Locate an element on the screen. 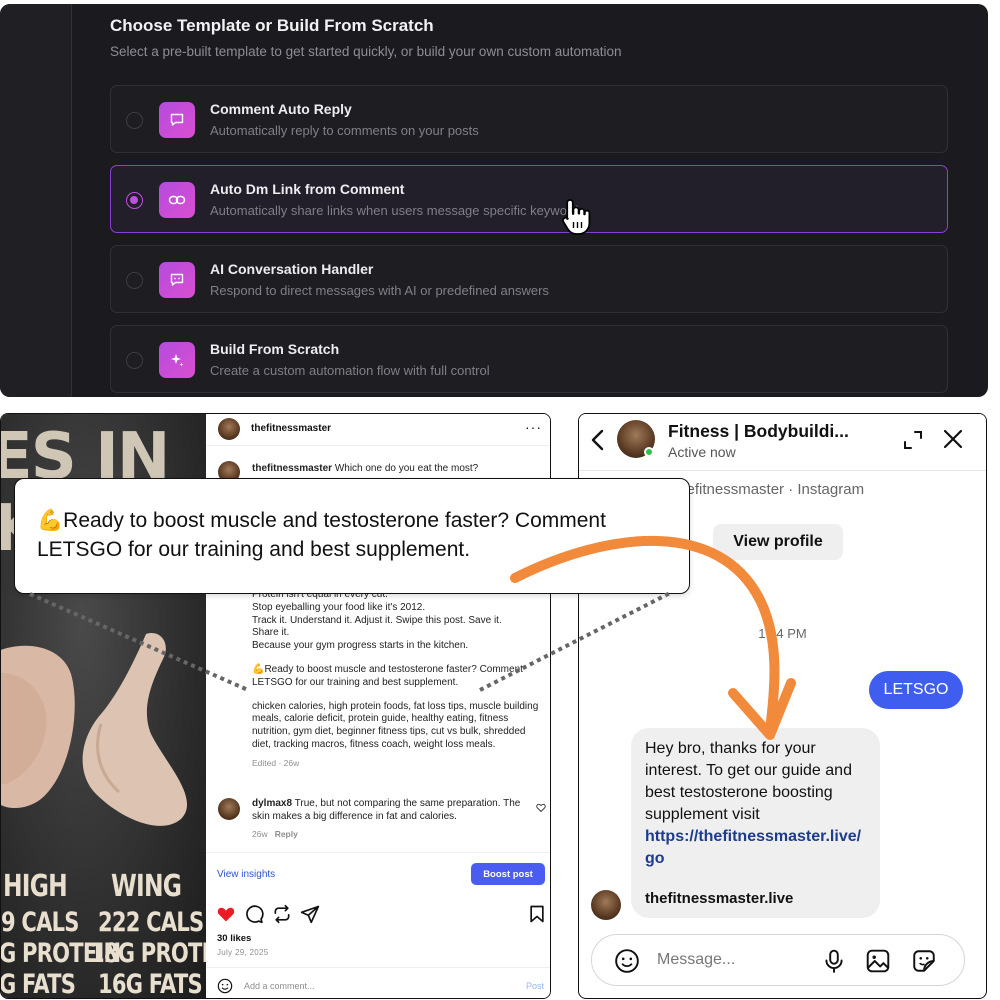 The height and width of the screenshot is (1000, 1000). view-profile-button: View profile is located at coordinates (778, 542).